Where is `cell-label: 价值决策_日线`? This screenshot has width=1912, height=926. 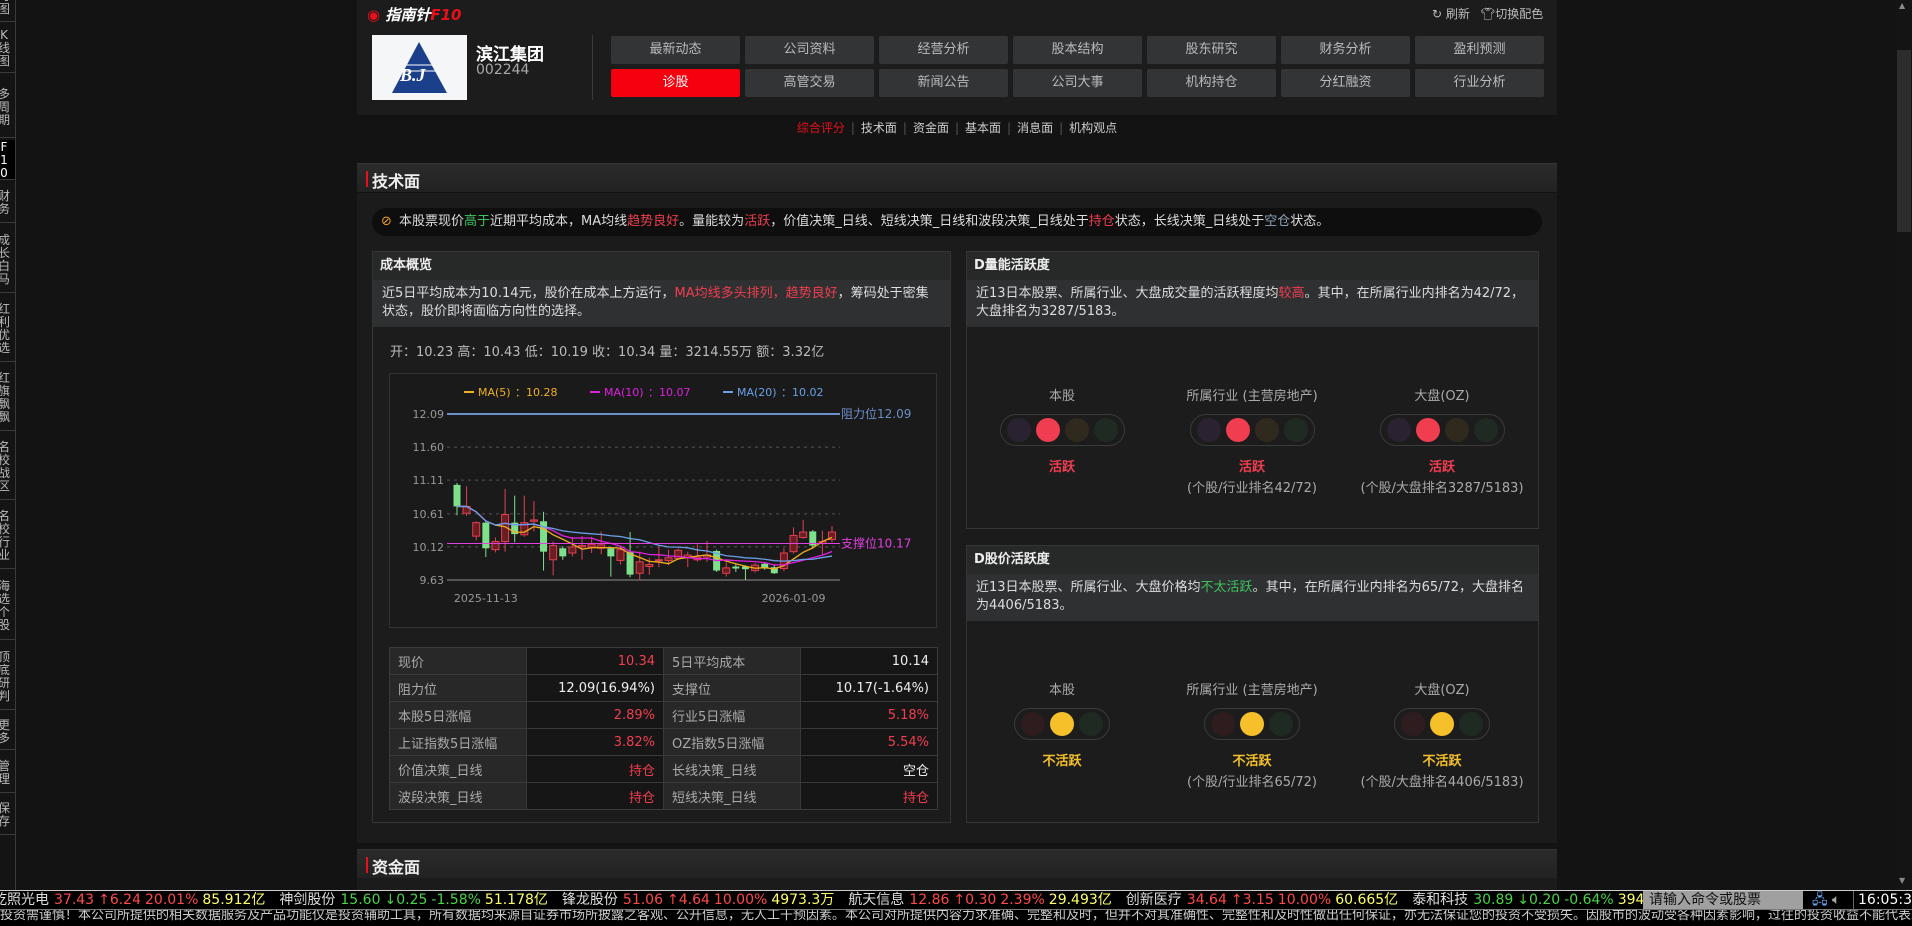
cell-label: 价值决策_日线 is located at coordinates (458, 769).